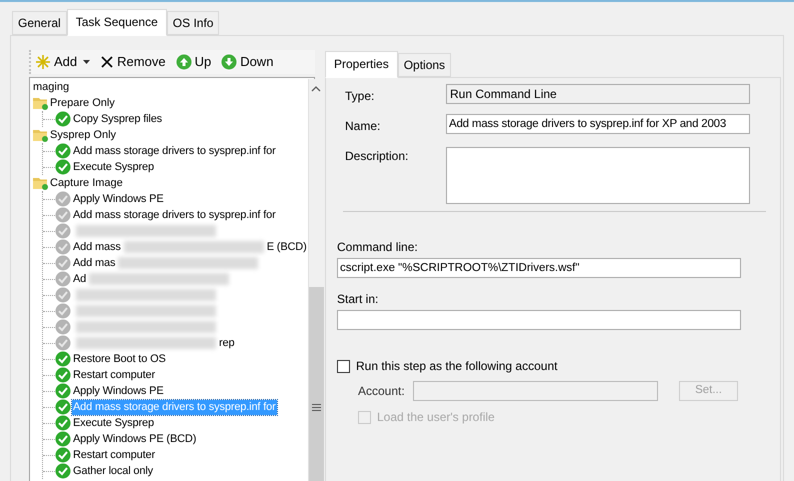  I want to click on arrow-down-circle-icon, so click(229, 62).